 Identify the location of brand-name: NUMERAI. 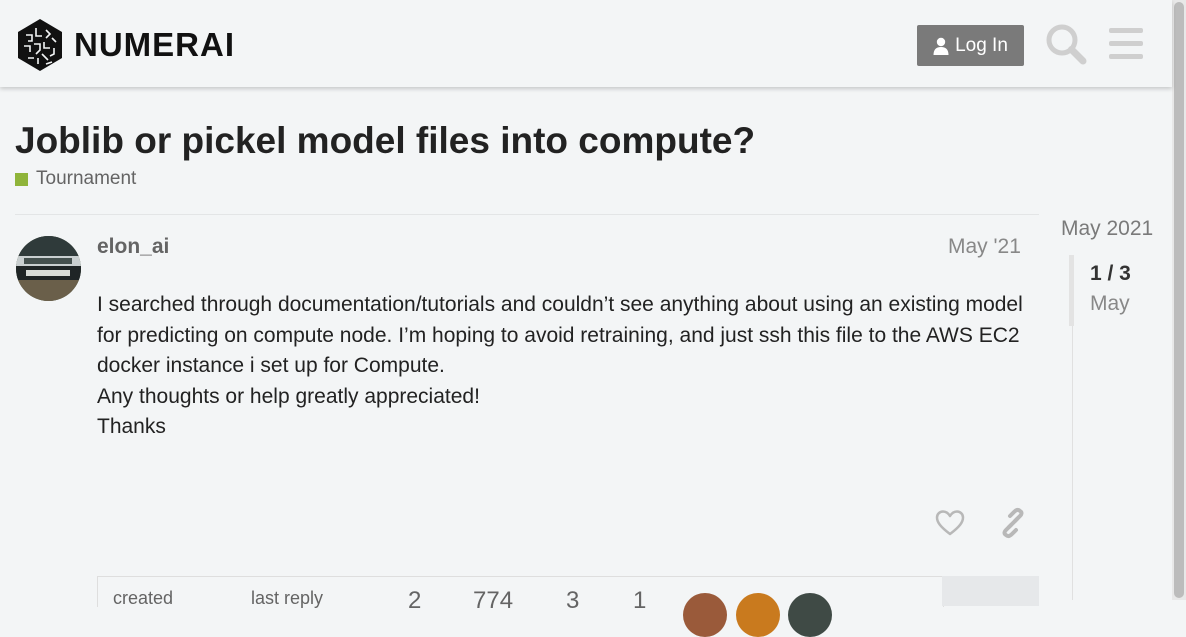
(154, 44).